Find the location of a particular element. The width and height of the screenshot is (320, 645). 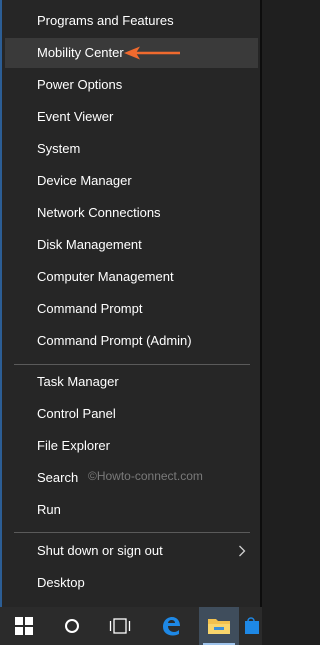

menu-item-file-explorer: File Explorer is located at coordinates (131, 446).